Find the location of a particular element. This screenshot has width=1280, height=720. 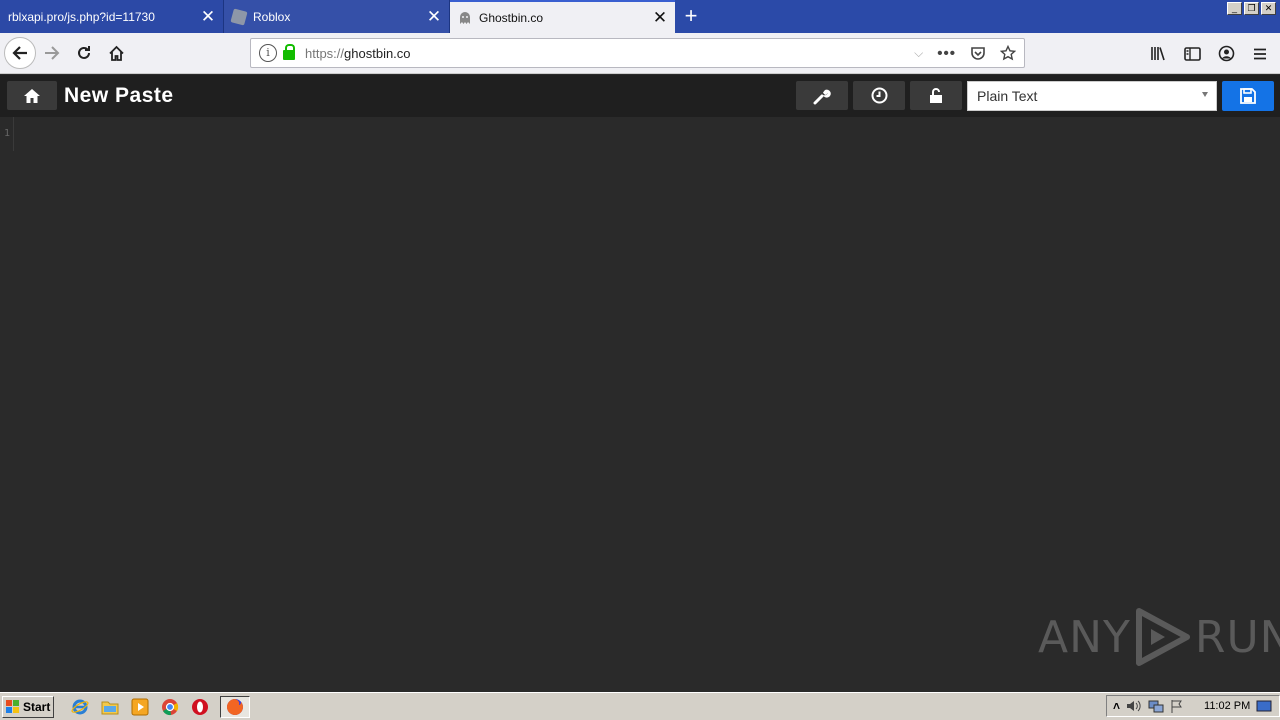

navigation-toolbar: i https://ghostbin.co ⌵ ••• is located at coordinates (640, 53).